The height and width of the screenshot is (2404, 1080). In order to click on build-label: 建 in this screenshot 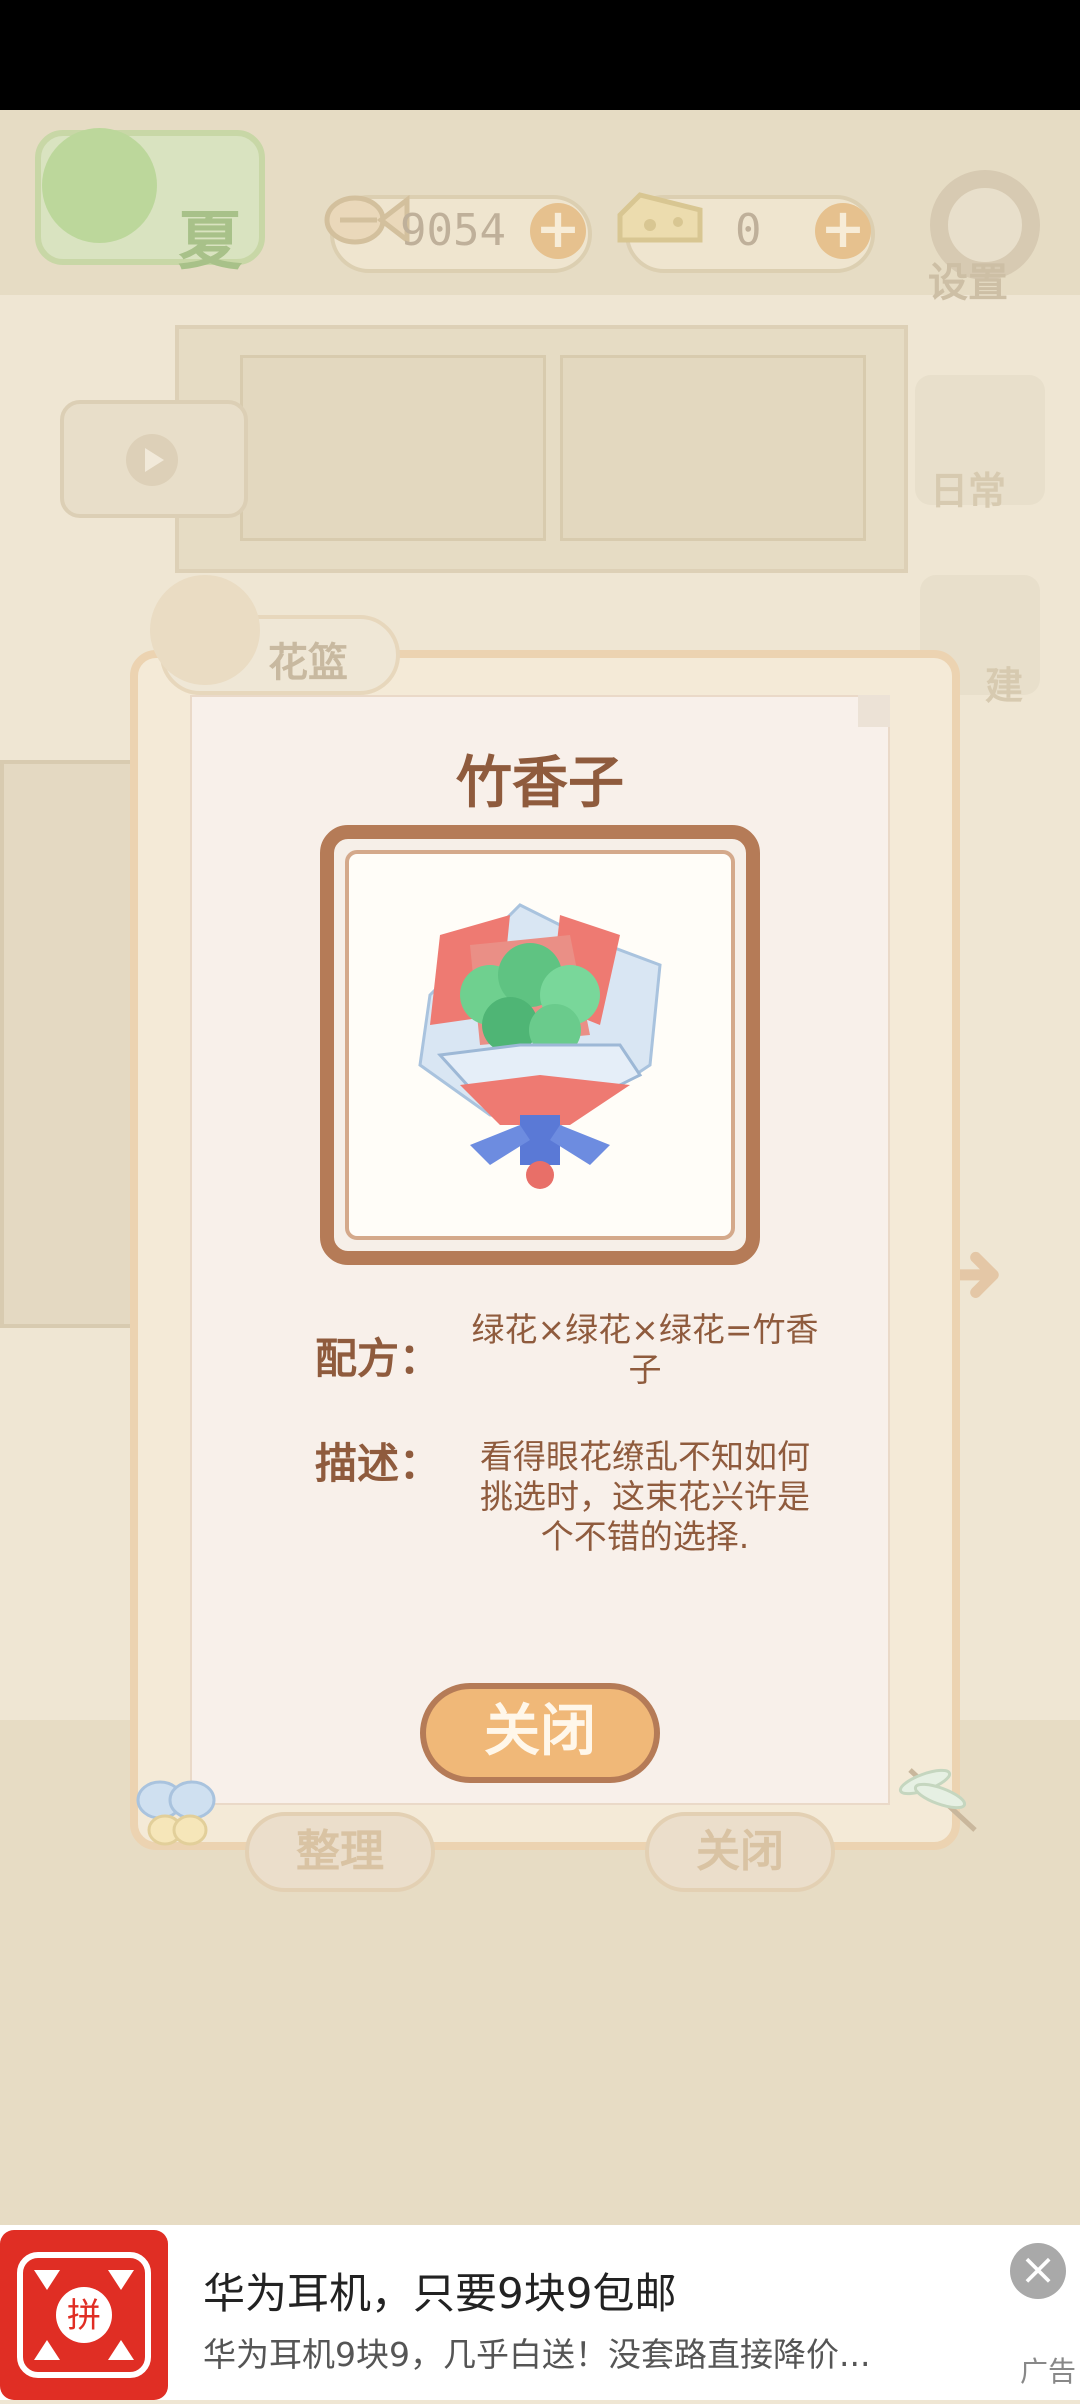, I will do `click(1004, 686)`.